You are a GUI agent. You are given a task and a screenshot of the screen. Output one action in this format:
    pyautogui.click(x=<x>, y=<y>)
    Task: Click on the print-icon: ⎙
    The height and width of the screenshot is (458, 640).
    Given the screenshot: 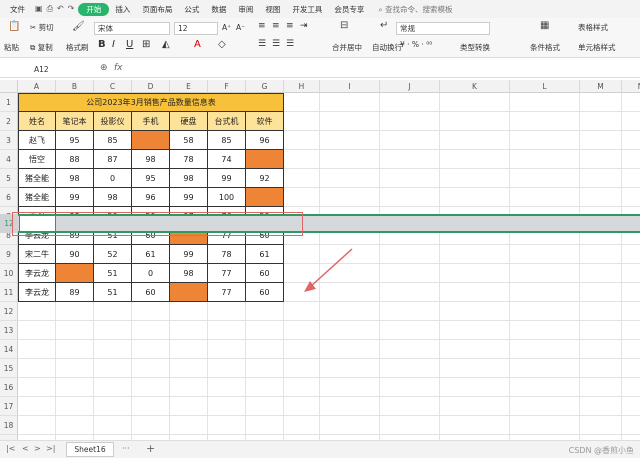 What is the action you would take?
    pyautogui.click(x=50, y=9)
    